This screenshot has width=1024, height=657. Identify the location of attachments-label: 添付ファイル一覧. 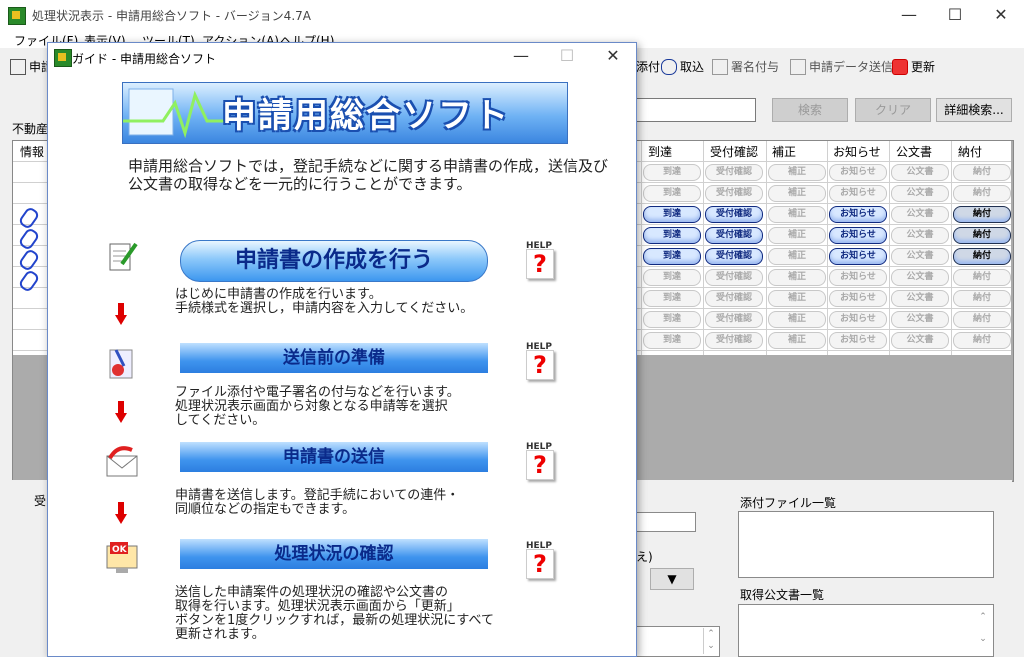
(788, 503).